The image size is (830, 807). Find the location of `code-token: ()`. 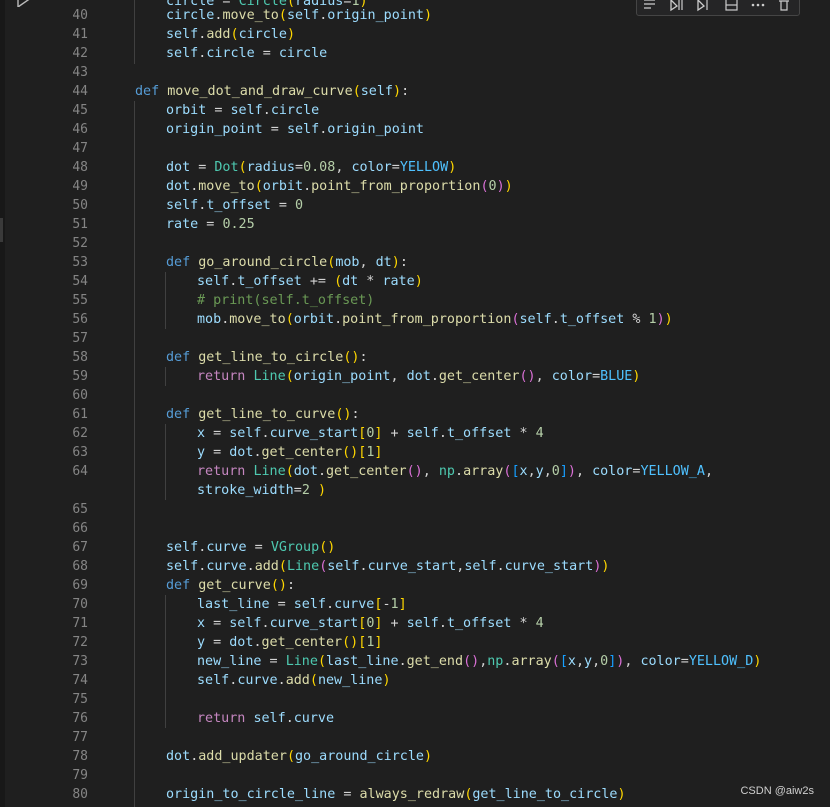

code-token: () is located at coordinates (350, 452).